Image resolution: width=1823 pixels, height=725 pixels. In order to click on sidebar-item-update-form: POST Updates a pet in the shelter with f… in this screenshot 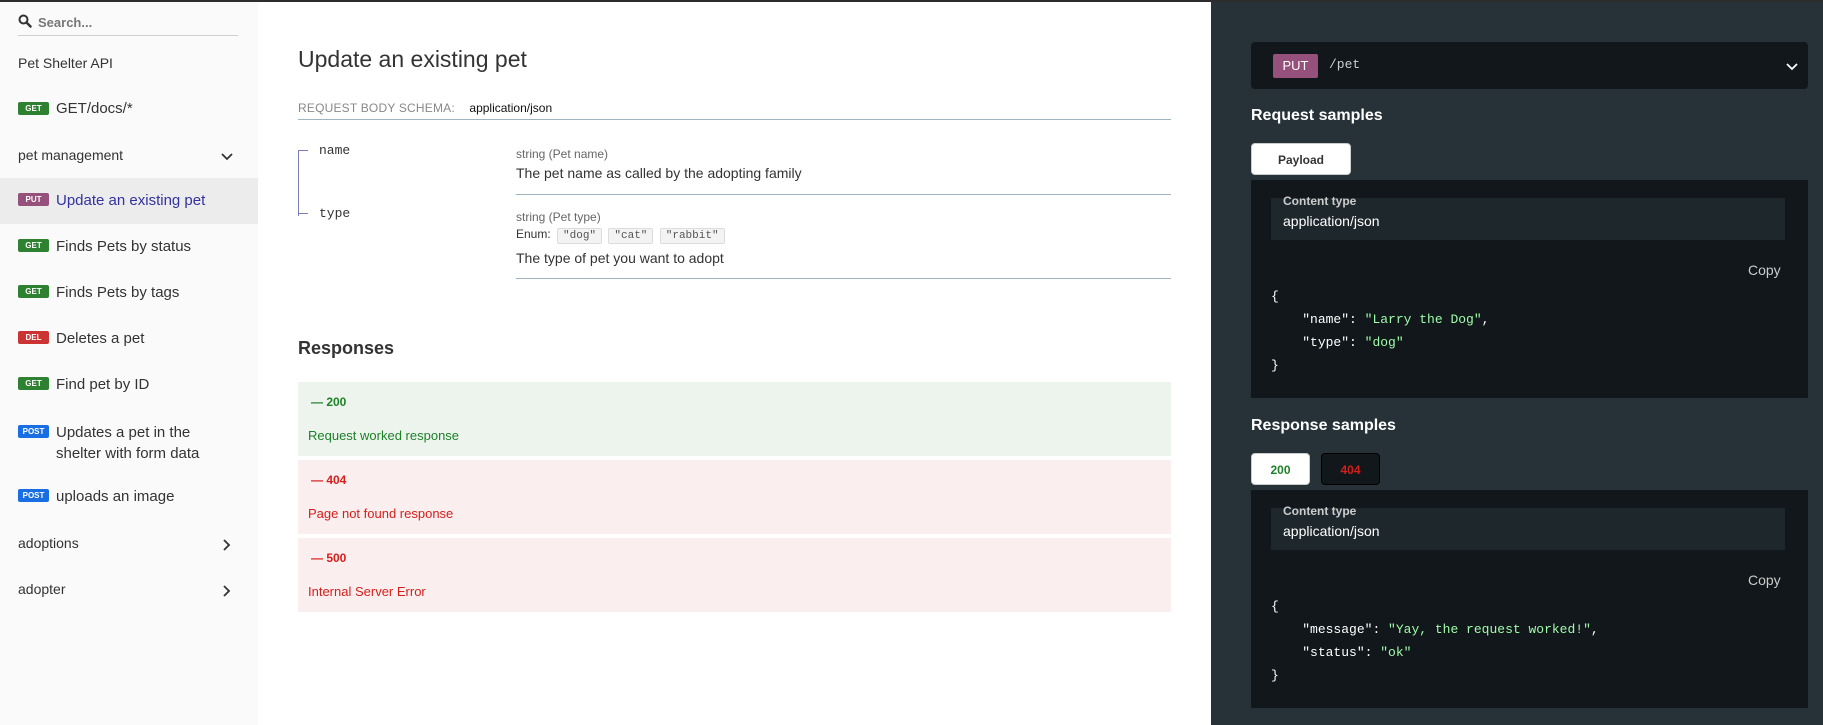, I will do `click(129, 438)`.